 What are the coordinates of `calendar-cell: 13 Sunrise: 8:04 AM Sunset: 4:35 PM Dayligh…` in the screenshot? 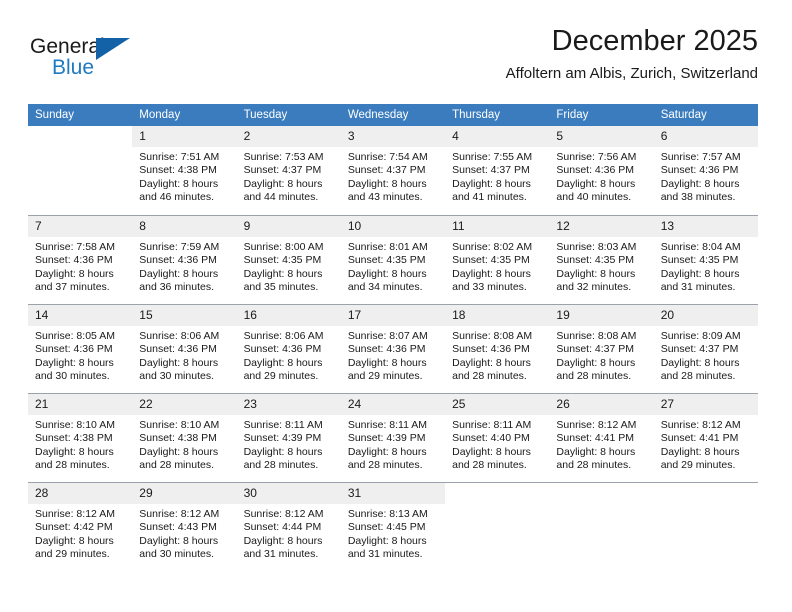 It's located at (705, 259).